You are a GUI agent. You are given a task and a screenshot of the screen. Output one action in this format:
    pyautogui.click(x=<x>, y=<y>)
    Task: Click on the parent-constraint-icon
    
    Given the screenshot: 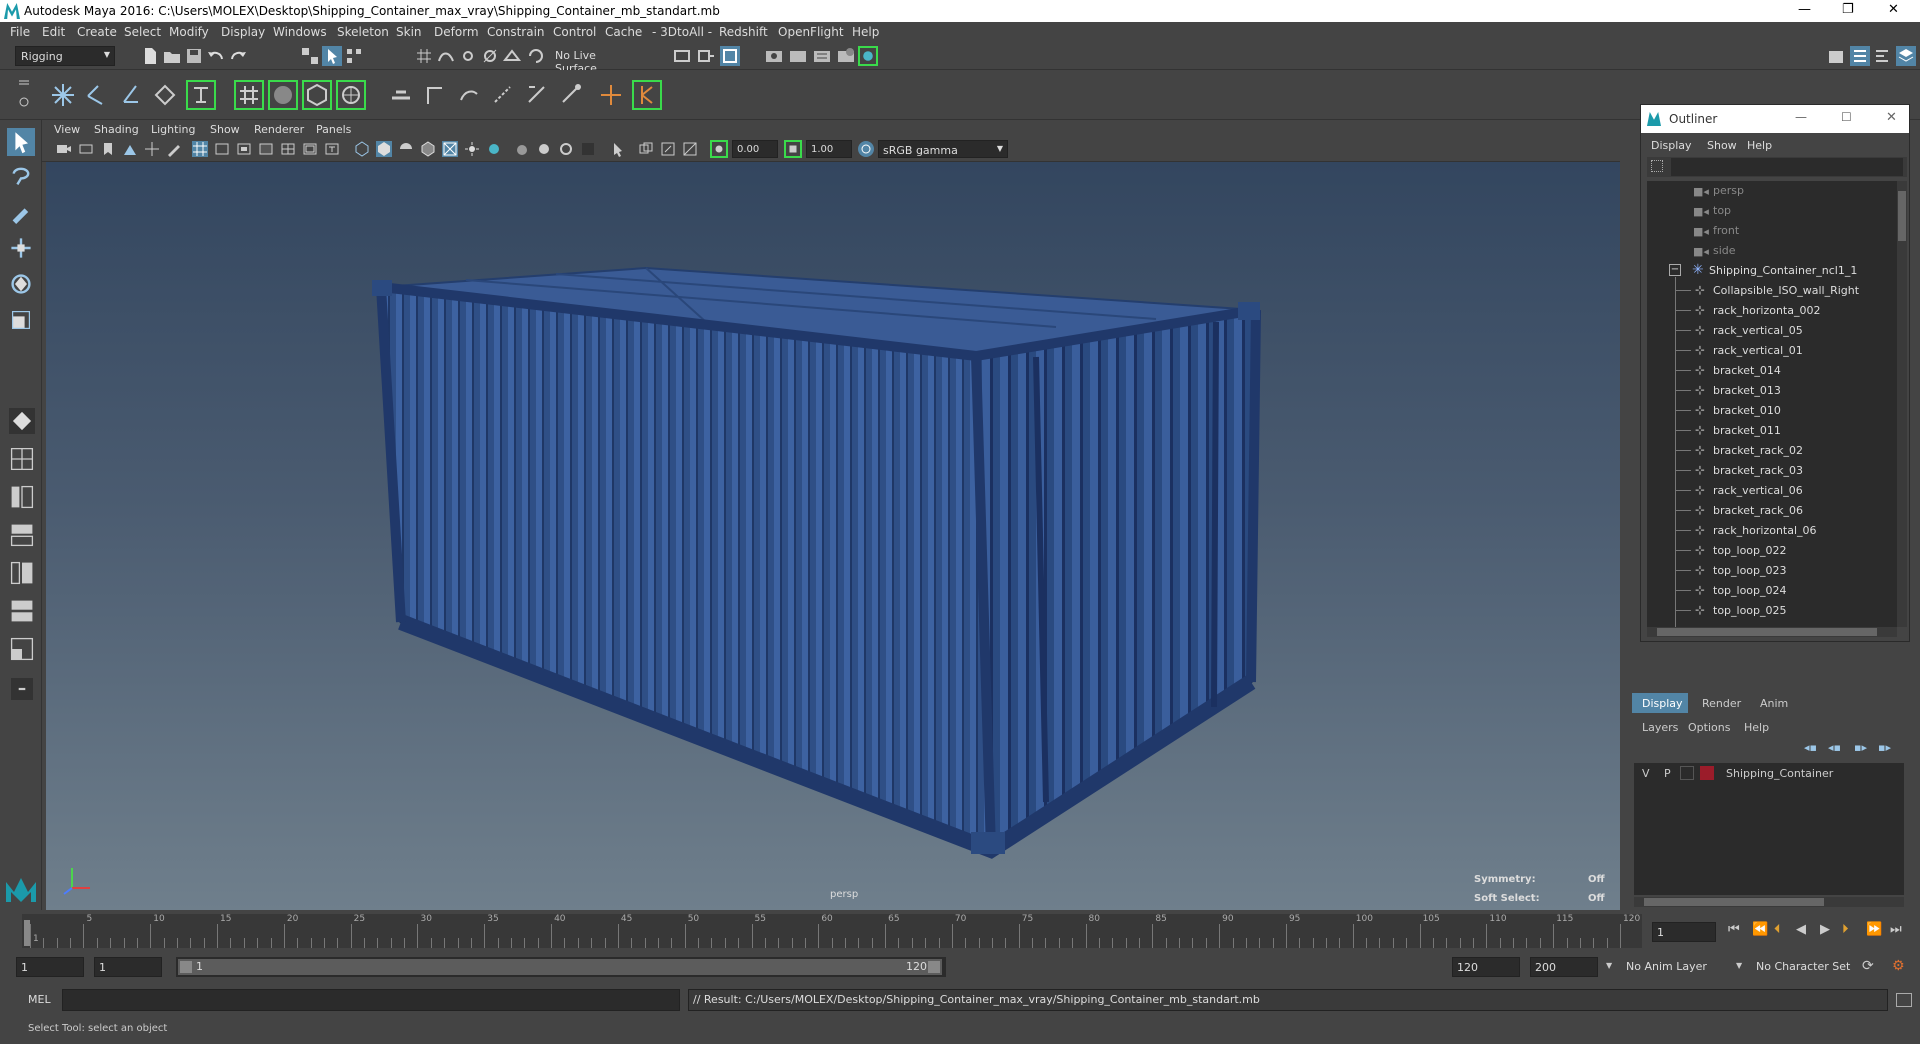 What is the action you would take?
    pyautogui.click(x=435, y=95)
    